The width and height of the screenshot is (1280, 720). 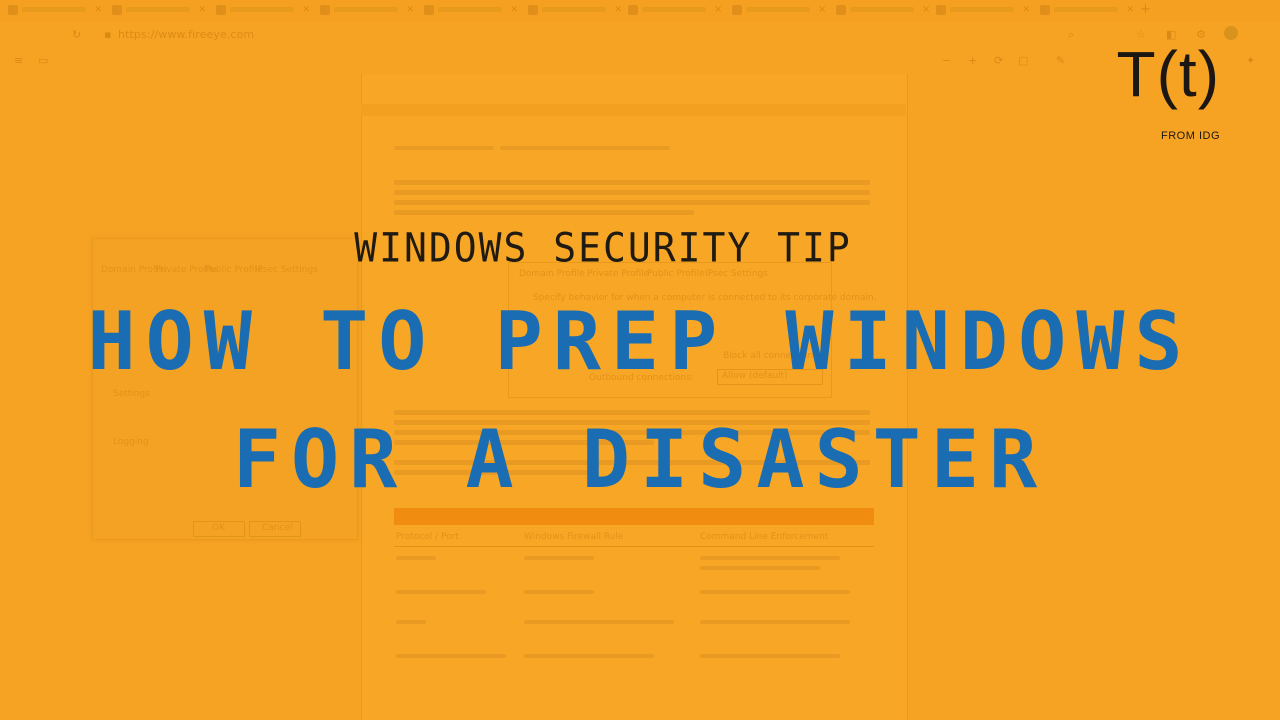 What do you see at coordinates (603, 248) in the screenshot?
I see `kicker-title: WINDOWS SECURITY TIP` at bounding box center [603, 248].